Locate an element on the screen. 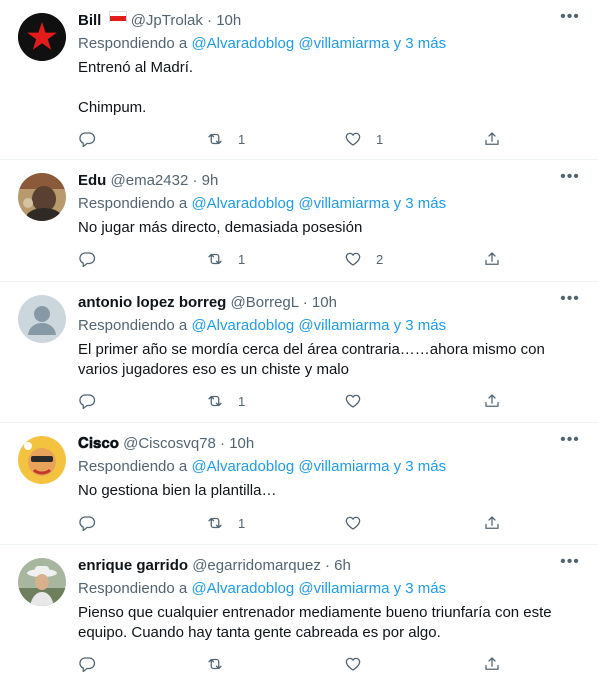 The height and width of the screenshot is (681, 598). display-name: Bill is located at coordinates (89, 20).